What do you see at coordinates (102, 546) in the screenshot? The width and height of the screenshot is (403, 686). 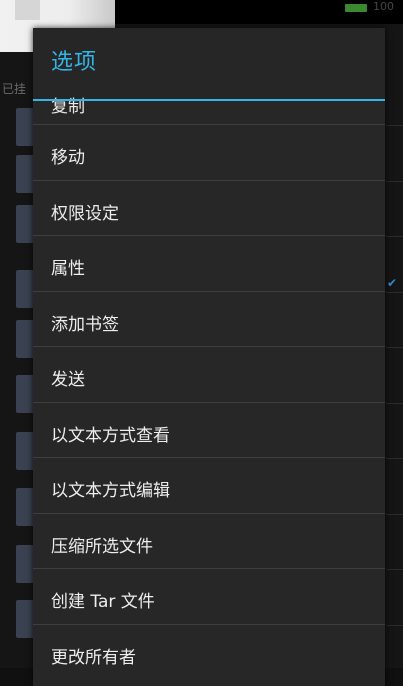 I see `menu-item-label: 压缩所选文件` at bounding box center [102, 546].